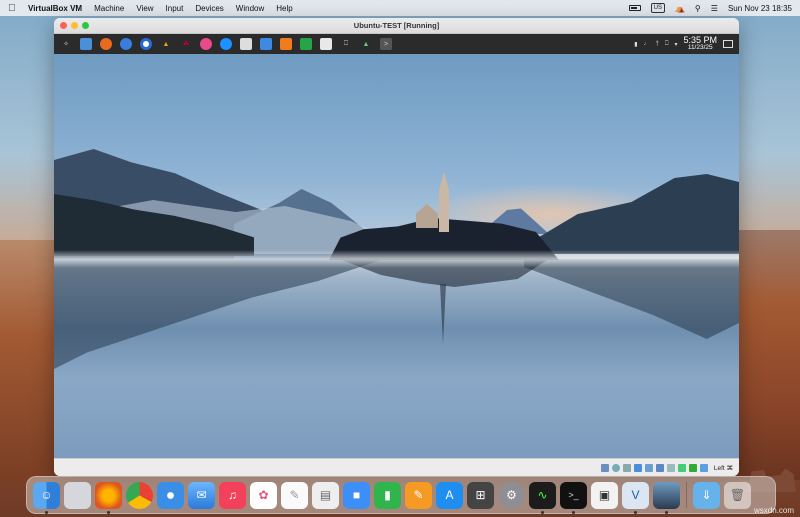  I want to click on guest-top-panel: ✧ ▲ ☘ ⎕ ▲ > ▮ ♩ † ⎕ ▾ 5:35 PM 11/23/25, so click(396, 44).